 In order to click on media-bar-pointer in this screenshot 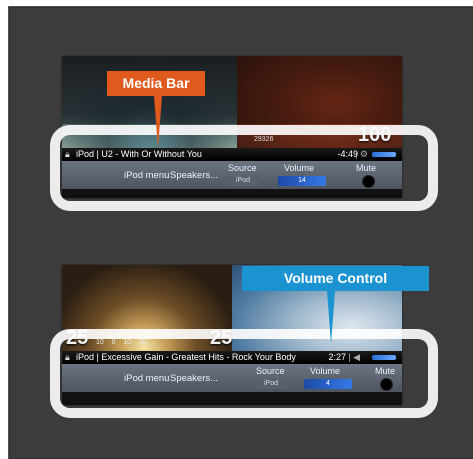, I will do `click(158, 122)`.